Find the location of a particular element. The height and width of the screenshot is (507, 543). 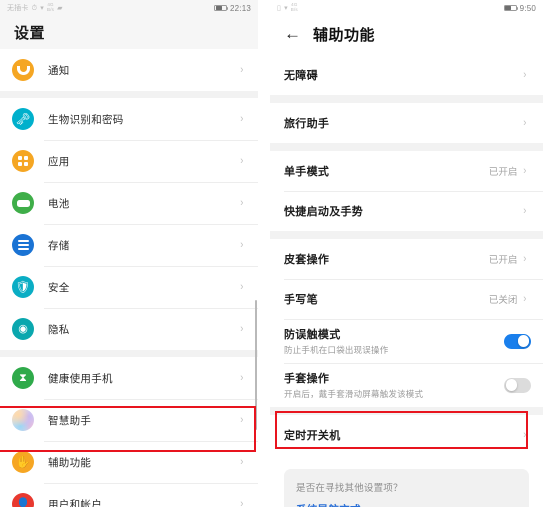

sidebar-item-privacy: ◉ 隐私 › is located at coordinates (129, 329).